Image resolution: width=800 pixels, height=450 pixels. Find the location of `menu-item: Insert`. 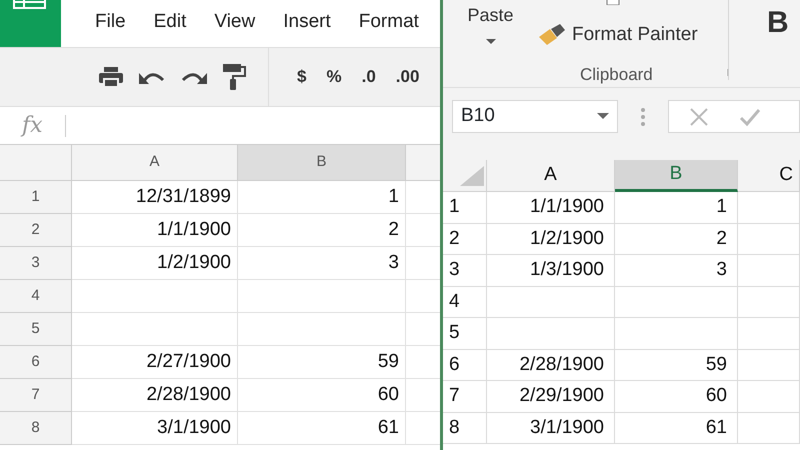

menu-item: Insert is located at coordinates (307, 27).